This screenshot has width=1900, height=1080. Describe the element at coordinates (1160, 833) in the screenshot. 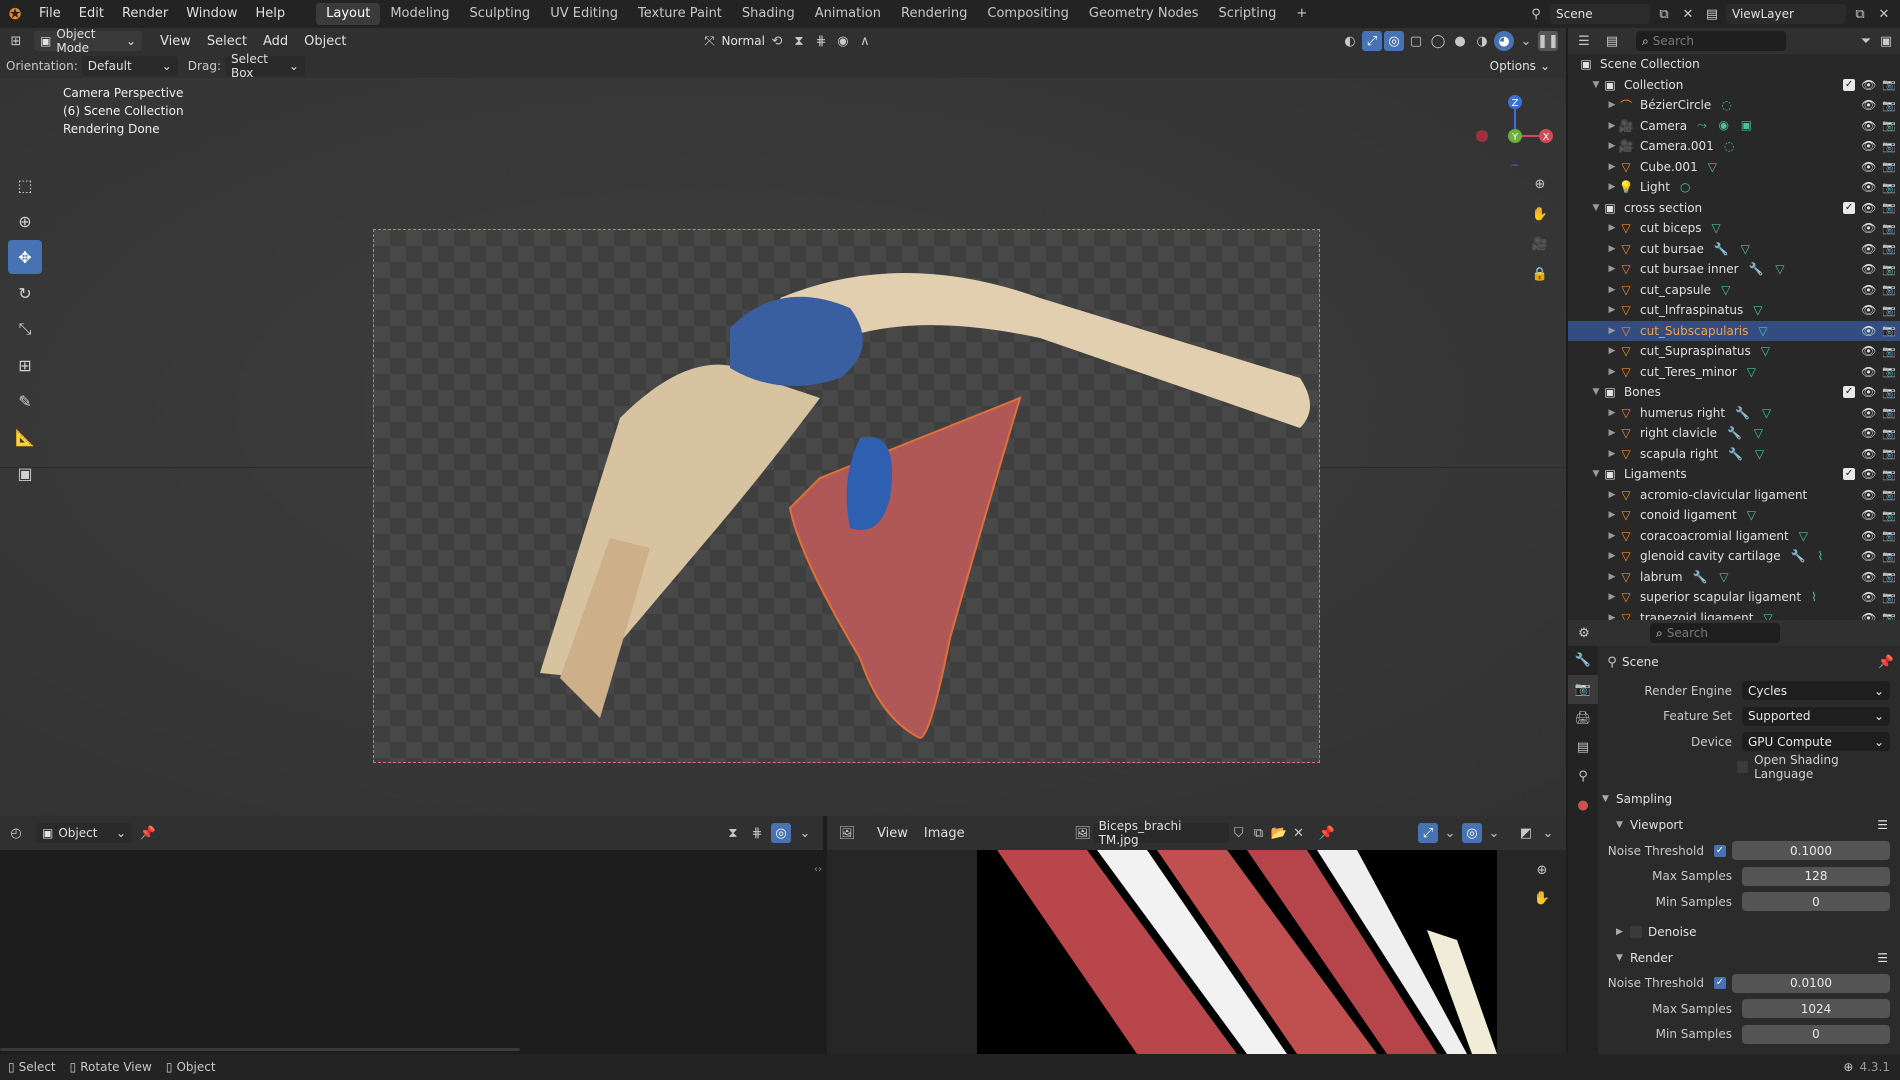

I see `image-name-field: Biceps_brachi TM.jpg` at that location.